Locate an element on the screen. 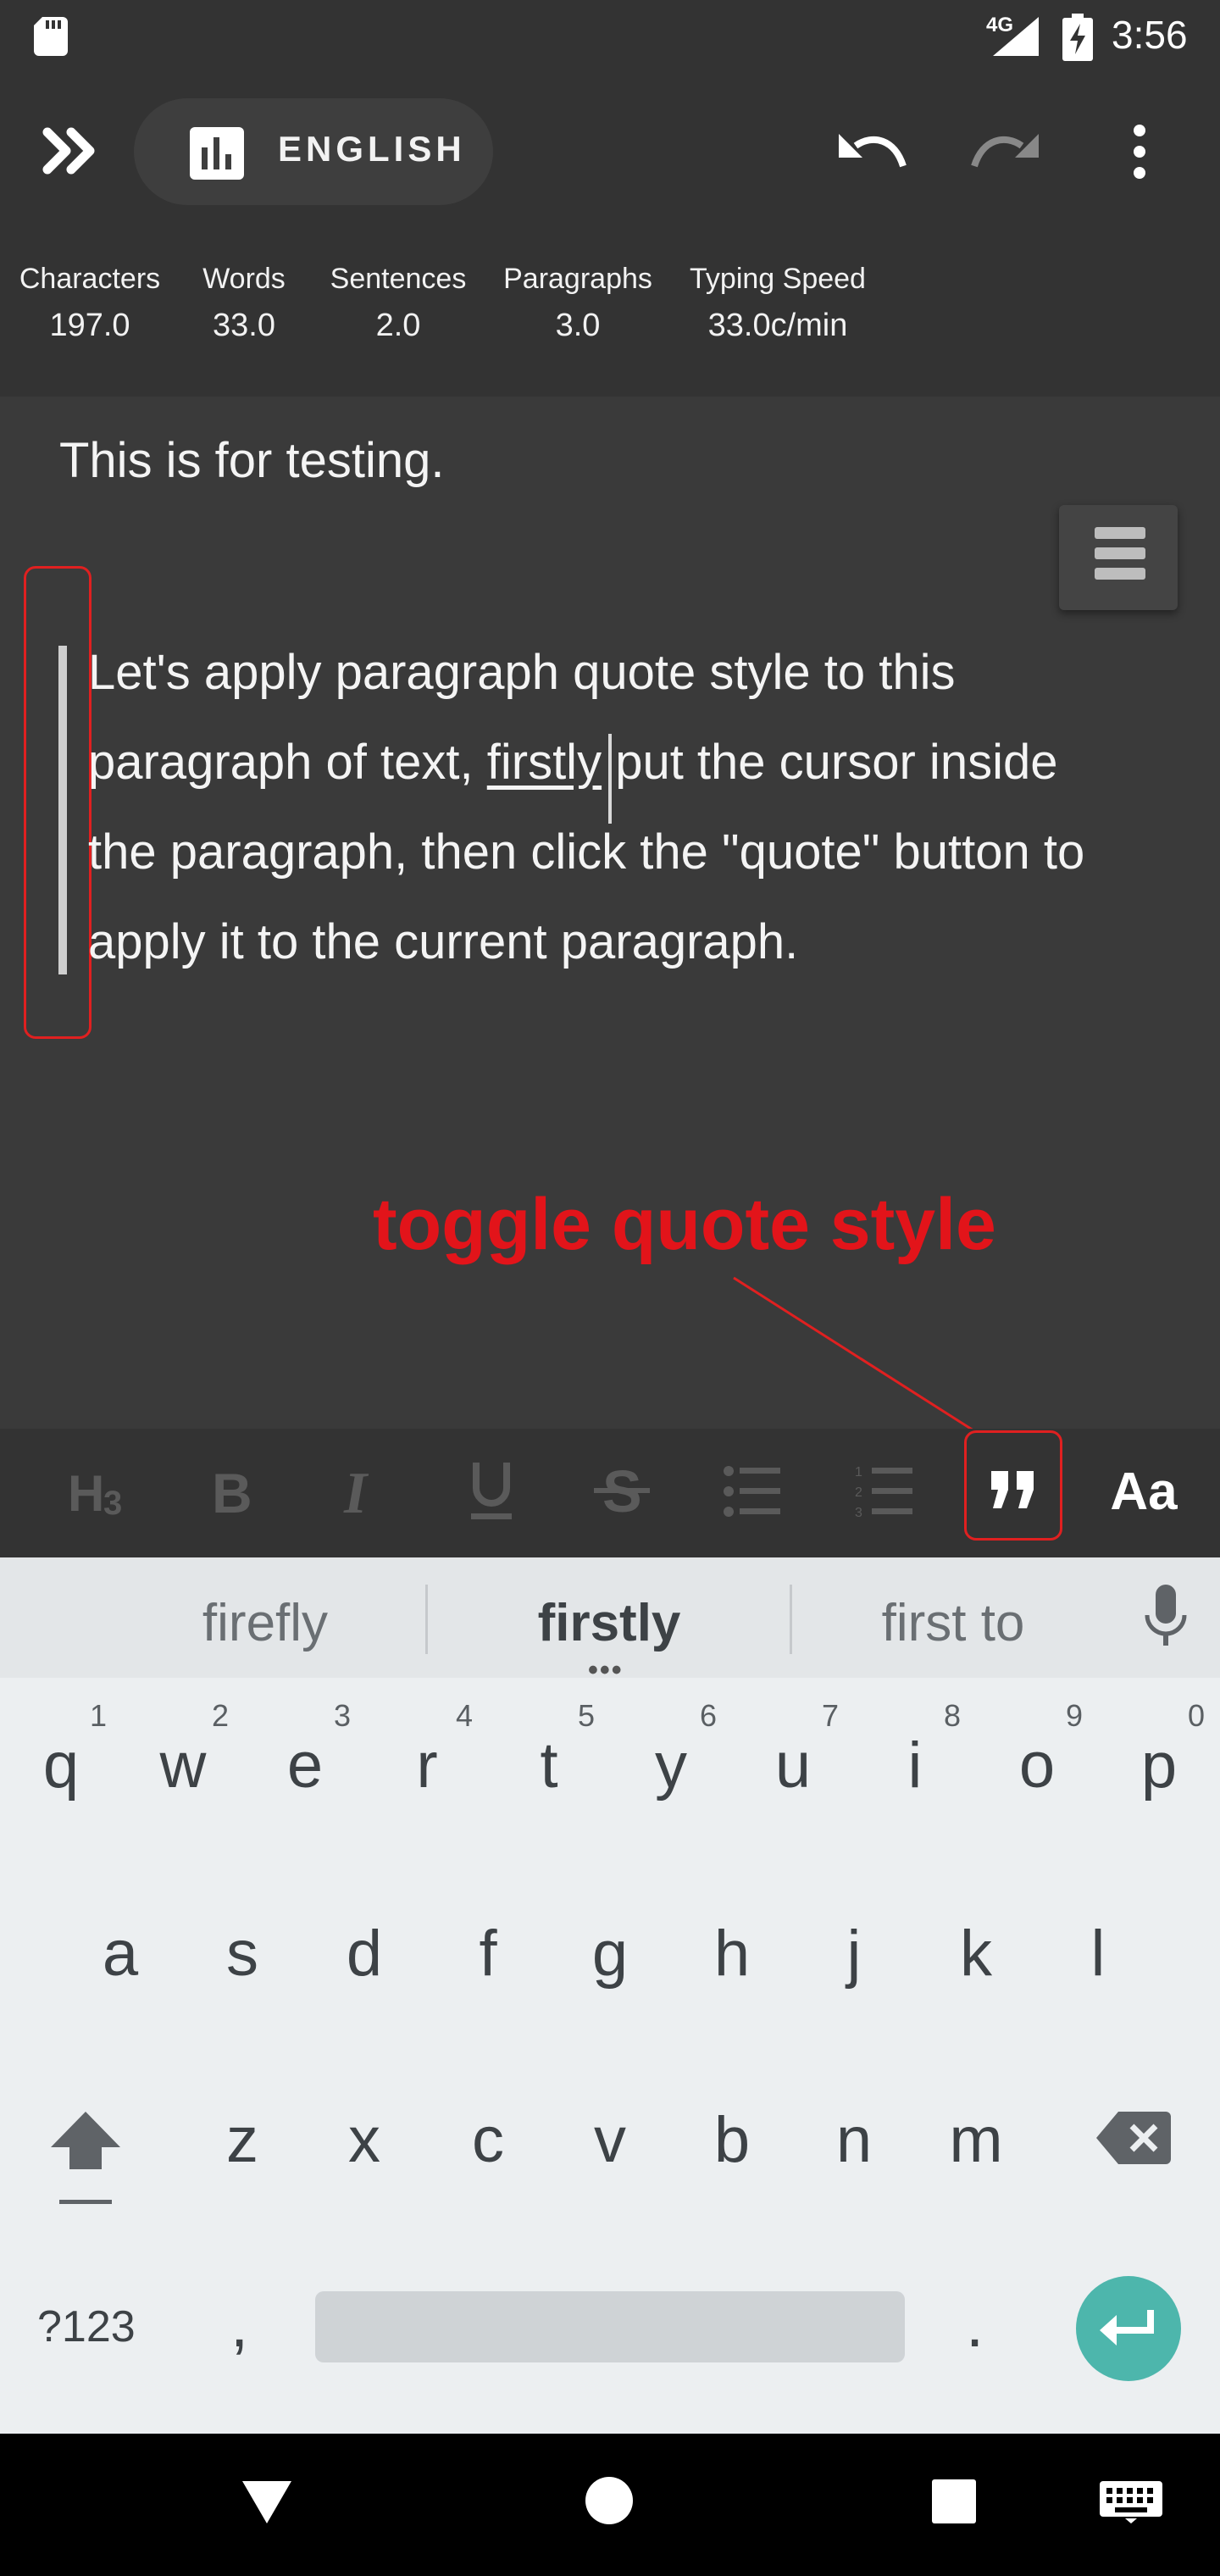 This screenshot has height=2576, width=1220. enter-key is located at coordinates (1128, 2328).